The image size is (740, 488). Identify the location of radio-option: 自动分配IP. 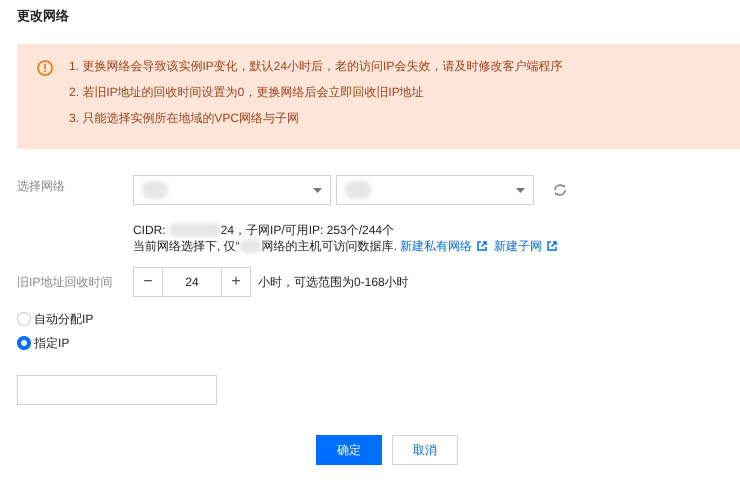
(378, 319).